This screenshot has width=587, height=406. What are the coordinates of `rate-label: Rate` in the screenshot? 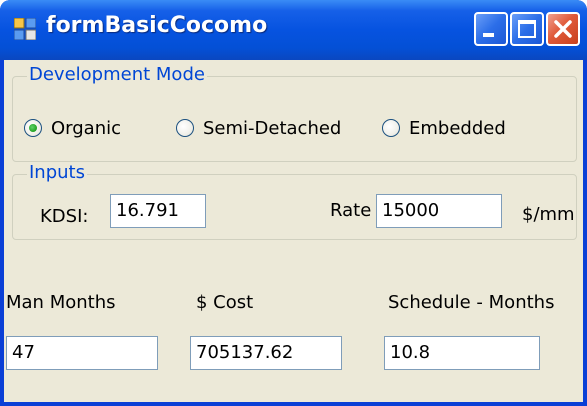 It's located at (351, 210).